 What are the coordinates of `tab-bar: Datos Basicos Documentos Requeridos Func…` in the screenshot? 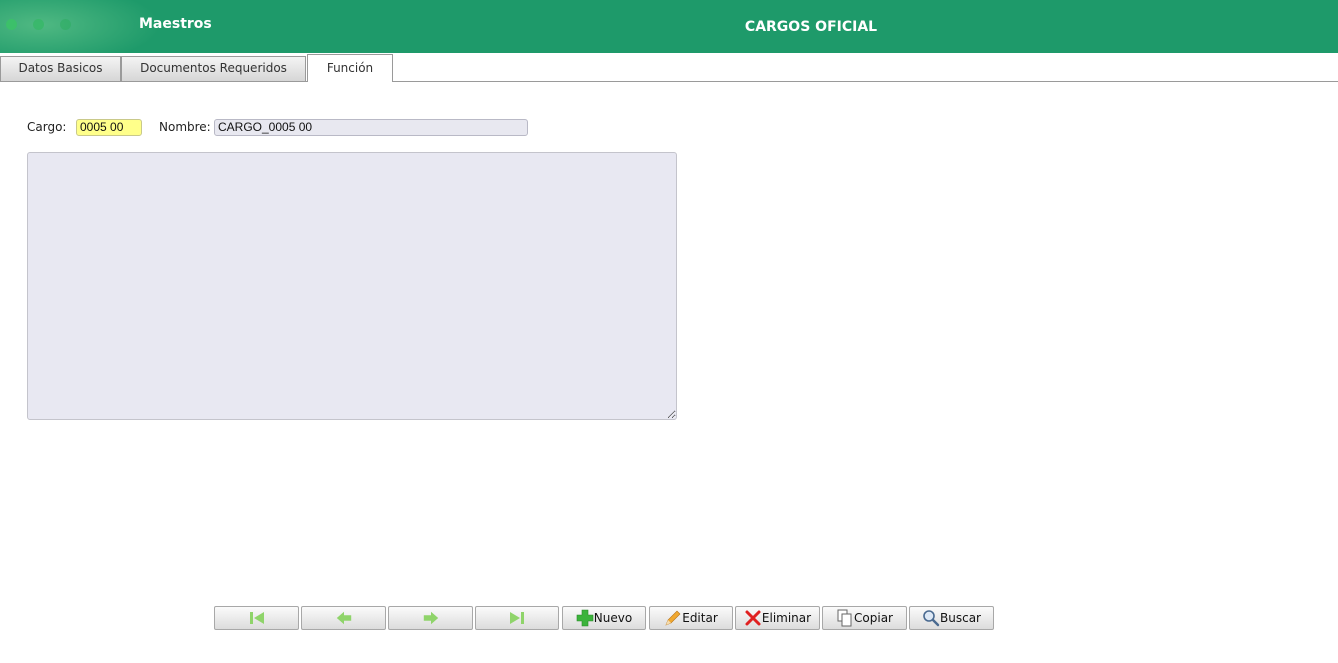 It's located at (669, 67).